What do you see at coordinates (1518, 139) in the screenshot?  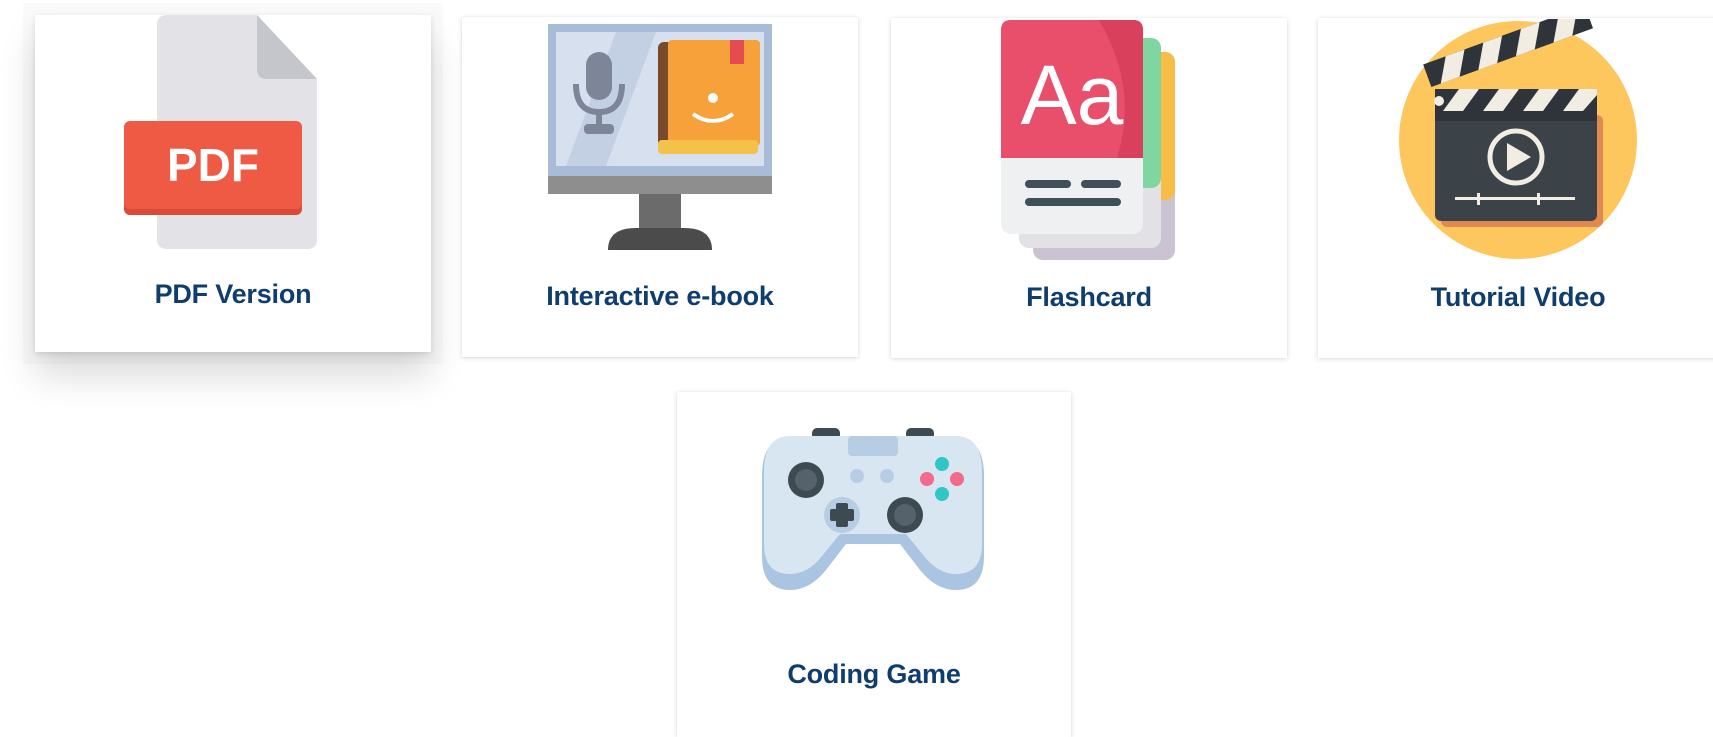 I see `clapperboard-icon` at bounding box center [1518, 139].